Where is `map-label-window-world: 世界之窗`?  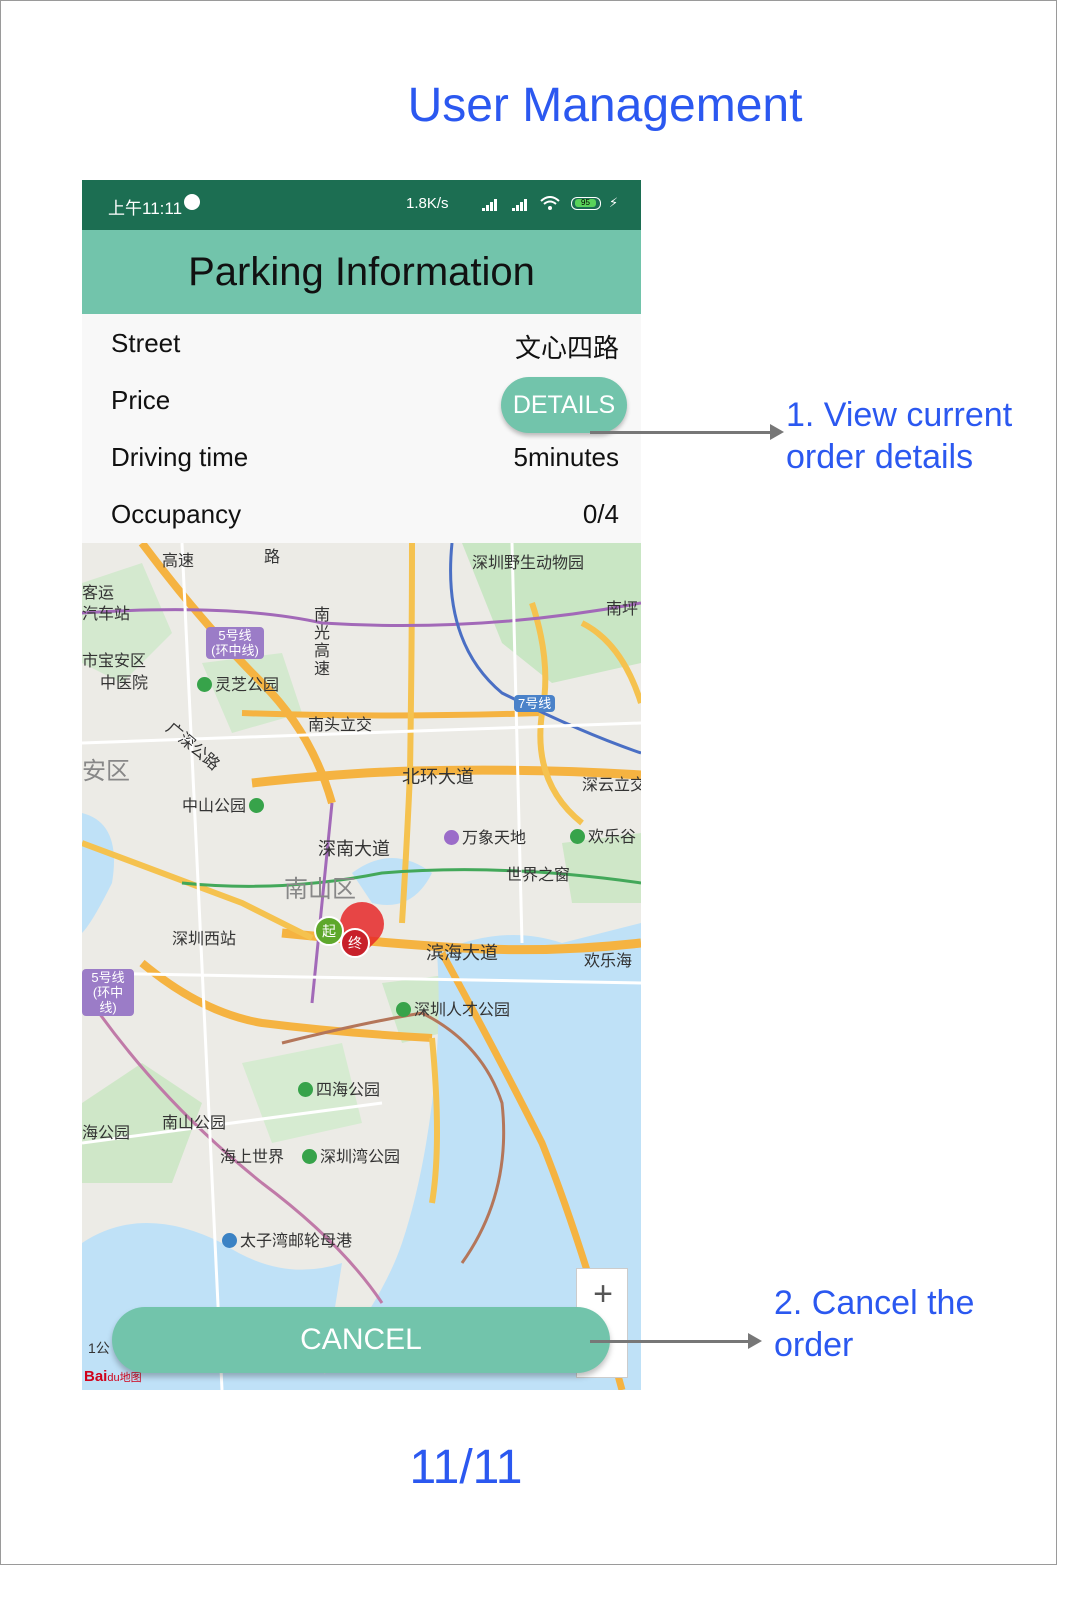 map-label-window-world: 世界之窗 is located at coordinates (538, 875).